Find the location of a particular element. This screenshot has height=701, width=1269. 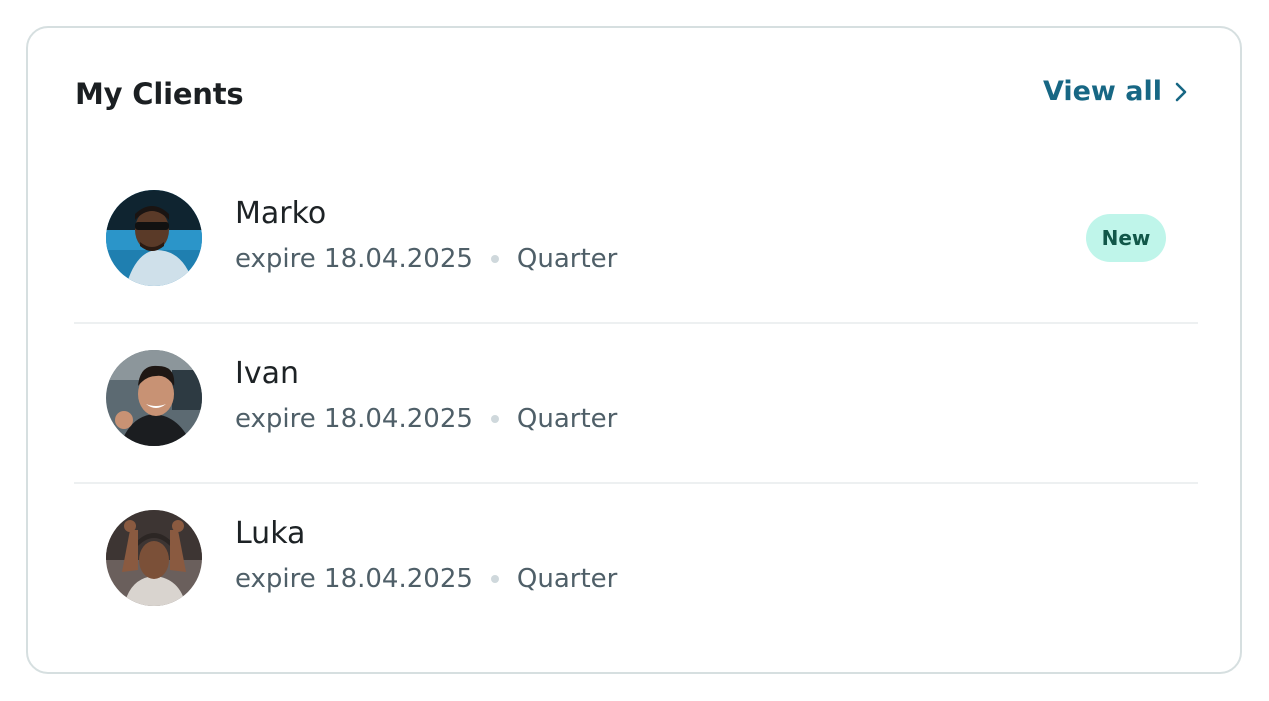

client-name: Luka is located at coordinates (270, 533).